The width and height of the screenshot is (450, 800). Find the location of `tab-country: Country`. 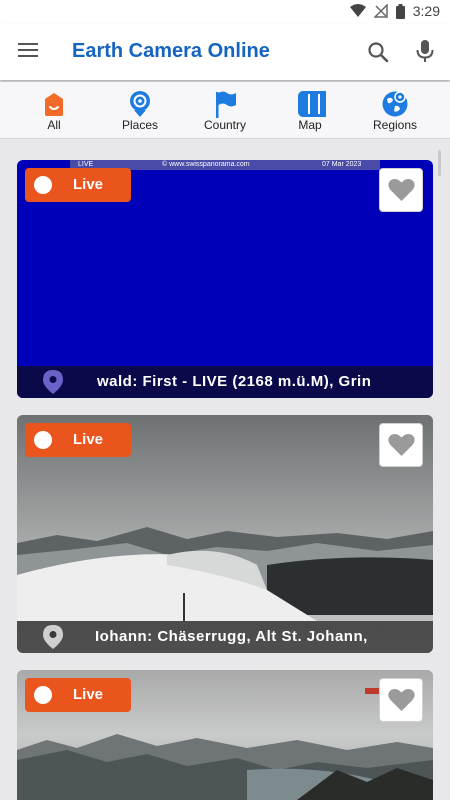

tab-country: Country is located at coordinates (225, 110).